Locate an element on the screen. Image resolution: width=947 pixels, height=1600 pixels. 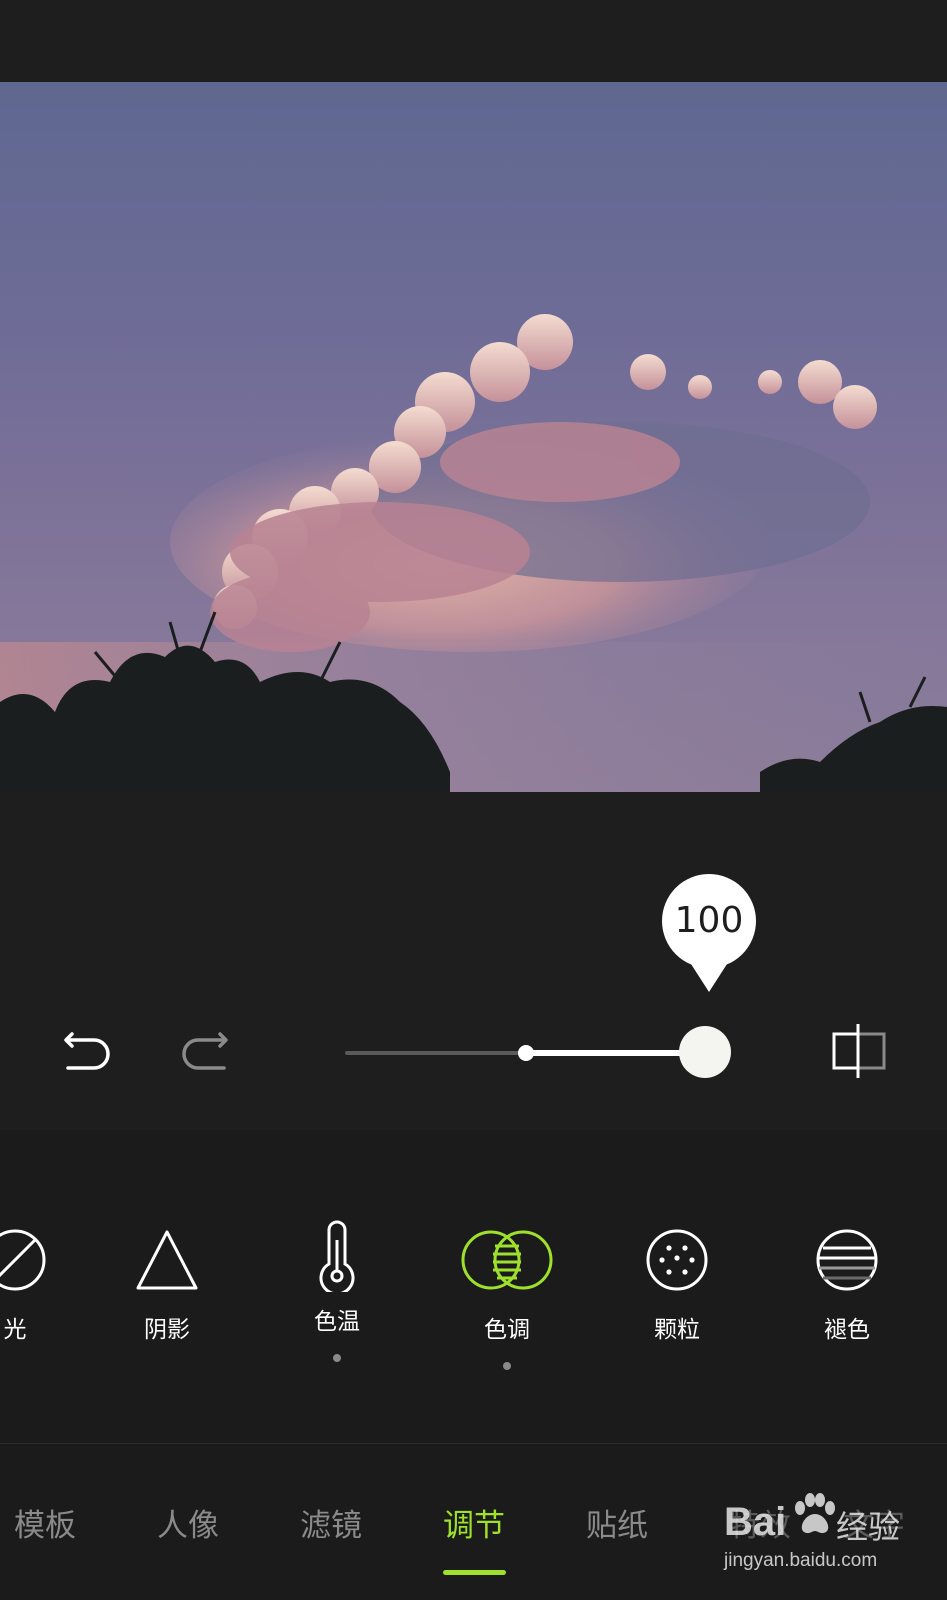
baidu-watermark: Bai 经验 jingyan.baidu.com is located at coordinates (829, 1534).